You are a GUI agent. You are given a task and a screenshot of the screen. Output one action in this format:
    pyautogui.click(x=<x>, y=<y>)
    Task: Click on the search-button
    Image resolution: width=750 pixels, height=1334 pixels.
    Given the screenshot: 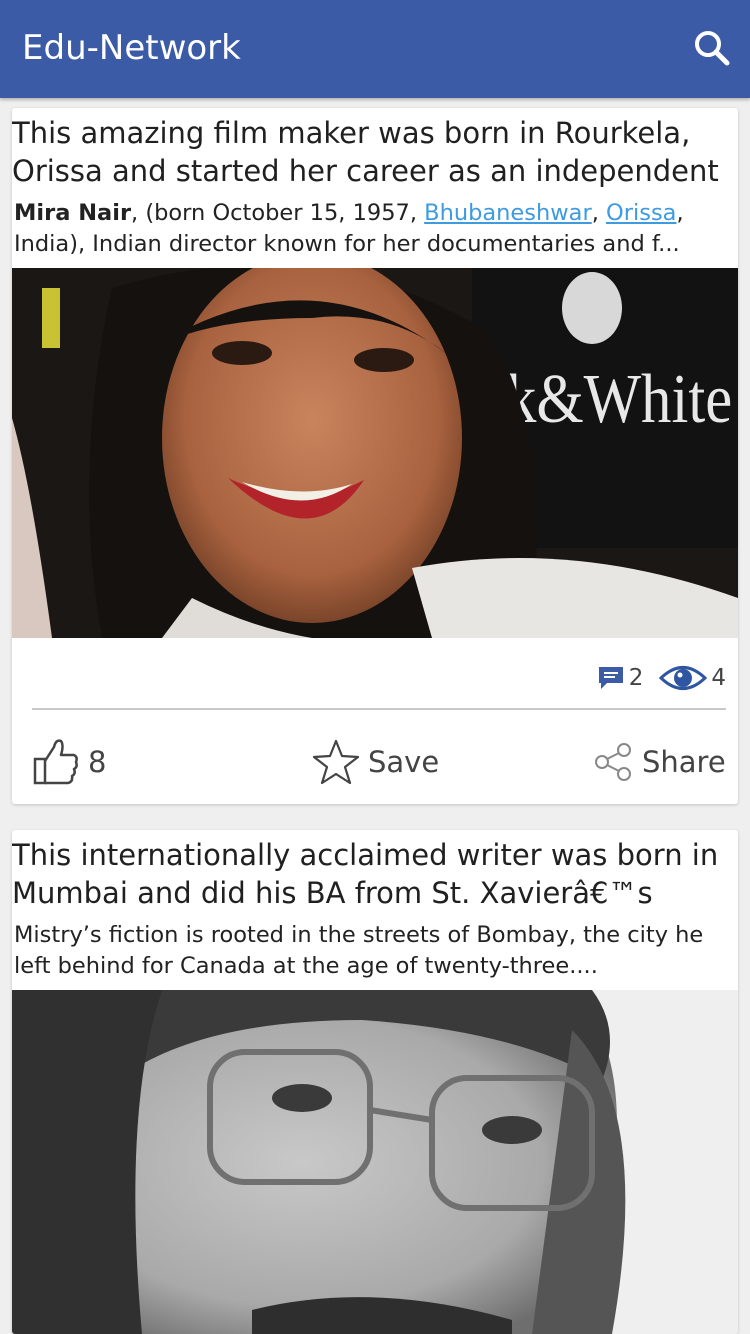 What is the action you would take?
    pyautogui.click(x=712, y=48)
    